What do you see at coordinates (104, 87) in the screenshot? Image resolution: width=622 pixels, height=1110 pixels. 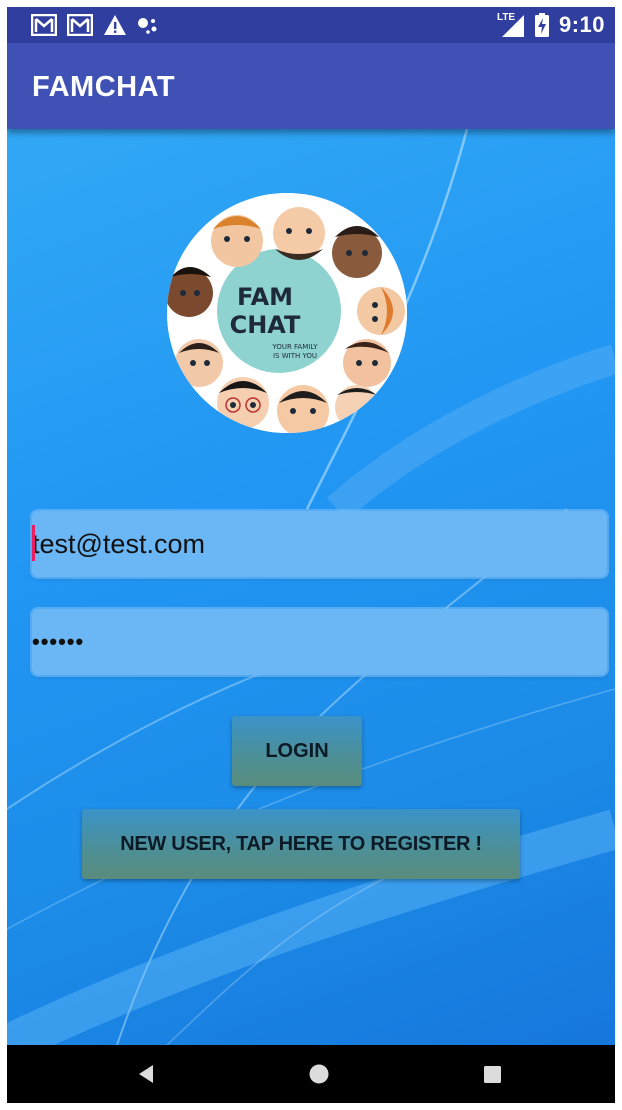 I see `app-title: FAMCHAT` at bounding box center [104, 87].